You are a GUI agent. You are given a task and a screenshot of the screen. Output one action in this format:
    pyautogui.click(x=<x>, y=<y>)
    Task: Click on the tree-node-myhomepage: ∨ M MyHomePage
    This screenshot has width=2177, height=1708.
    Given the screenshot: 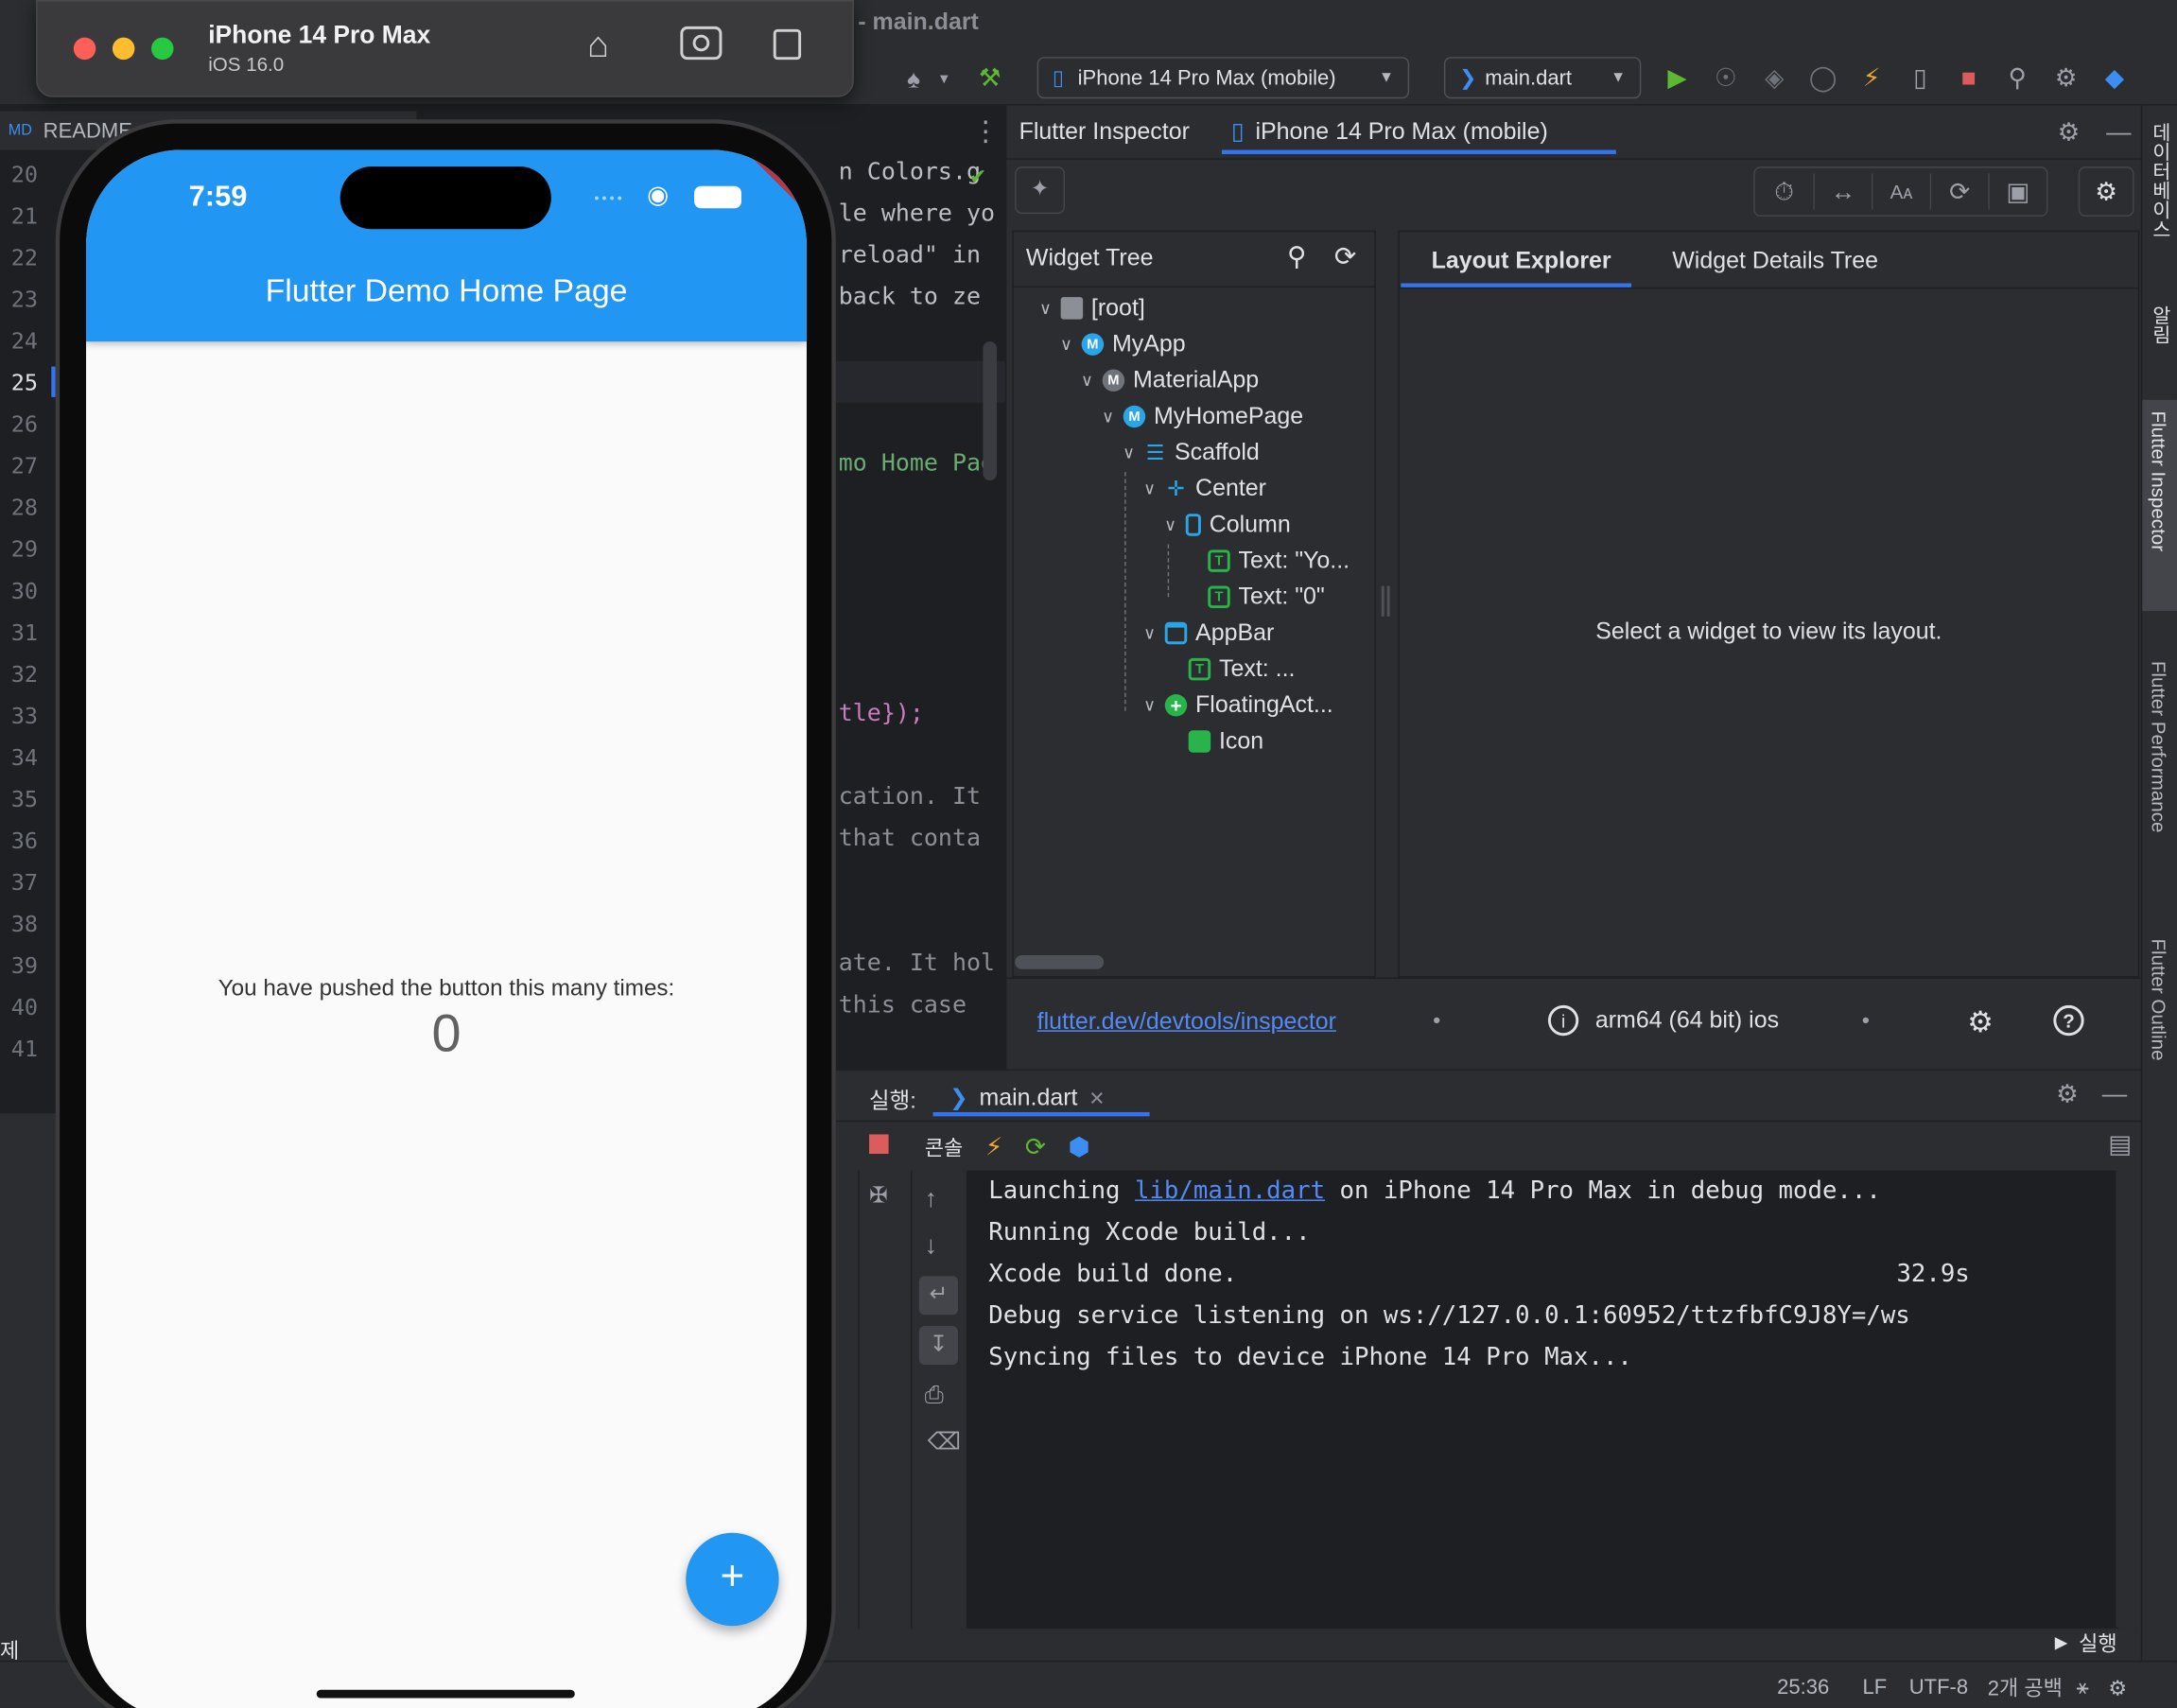 What is the action you would take?
    pyautogui.click(x=1200, y=416)
    